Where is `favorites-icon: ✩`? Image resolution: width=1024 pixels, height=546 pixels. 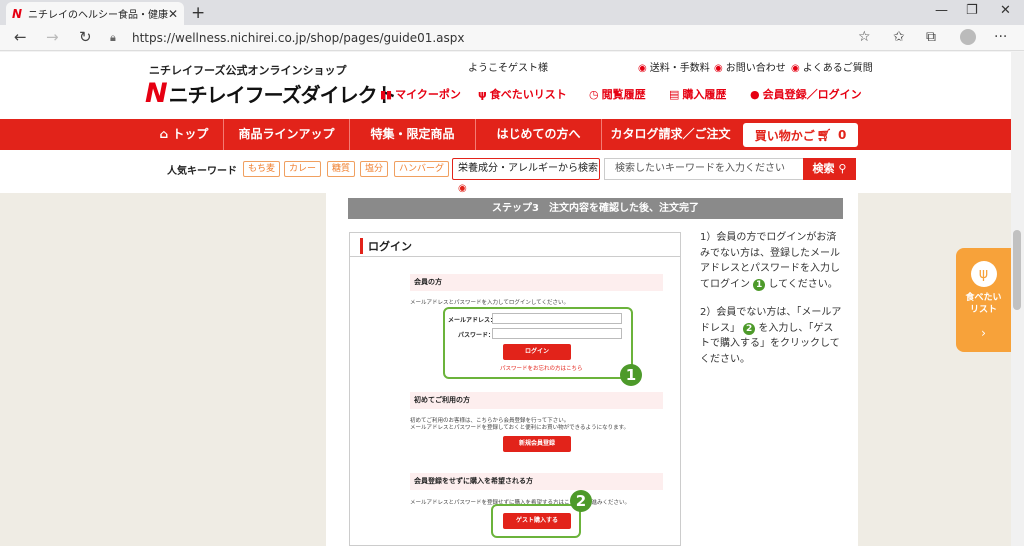 favorites-icon: ✩ is located at coordinates (899, 37).